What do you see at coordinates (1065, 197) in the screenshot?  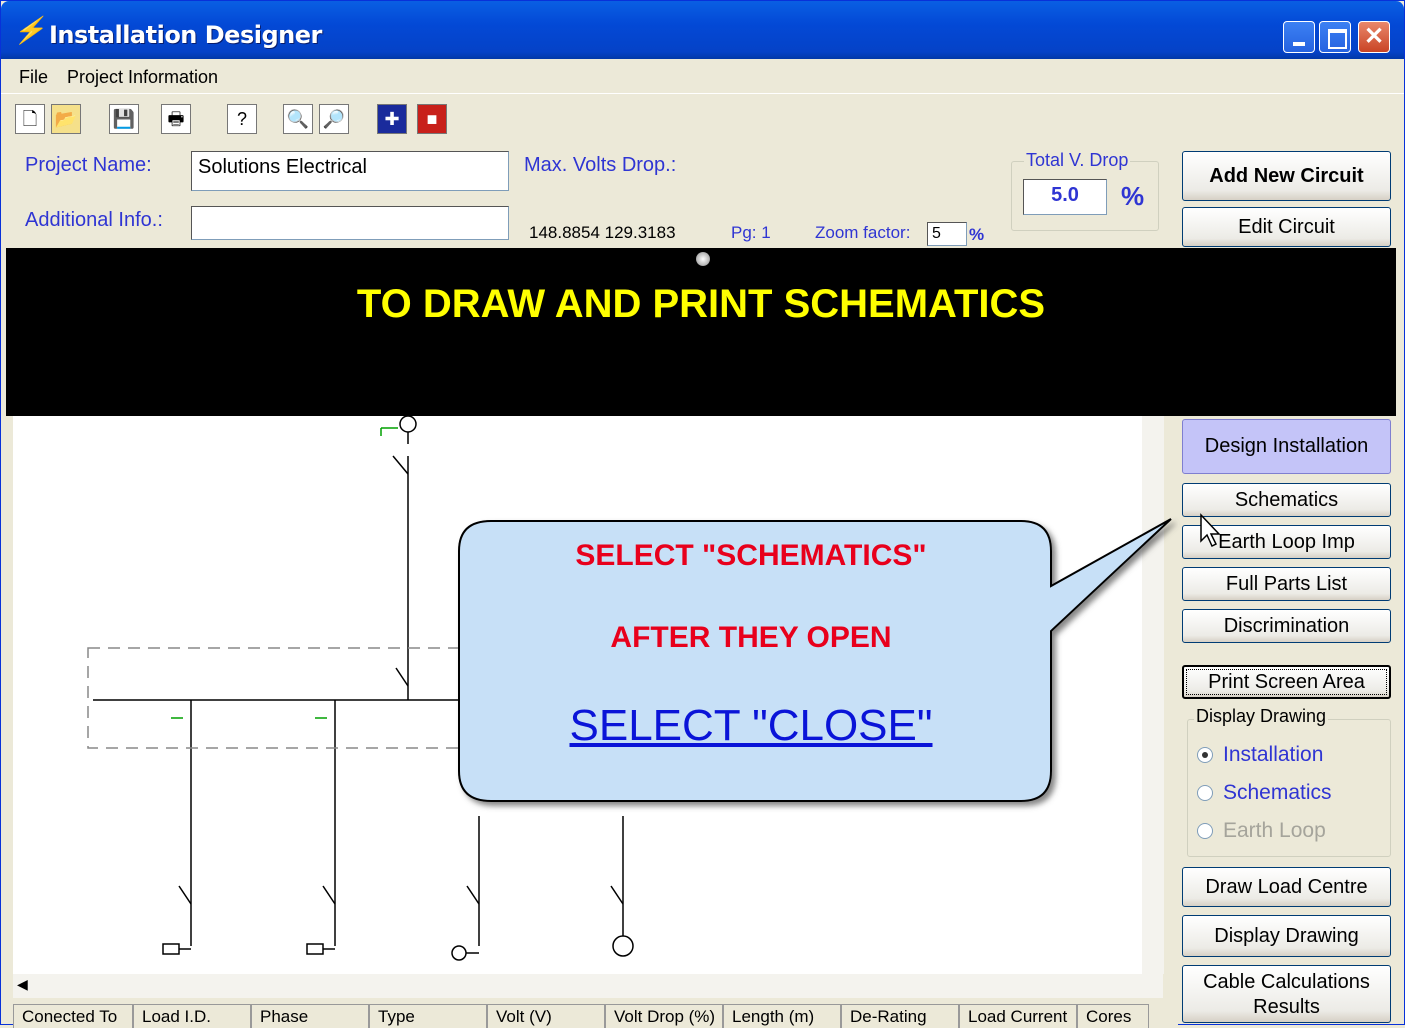 I see `total-vdrop-input: 5.0` at bounding box center [1065, 197].